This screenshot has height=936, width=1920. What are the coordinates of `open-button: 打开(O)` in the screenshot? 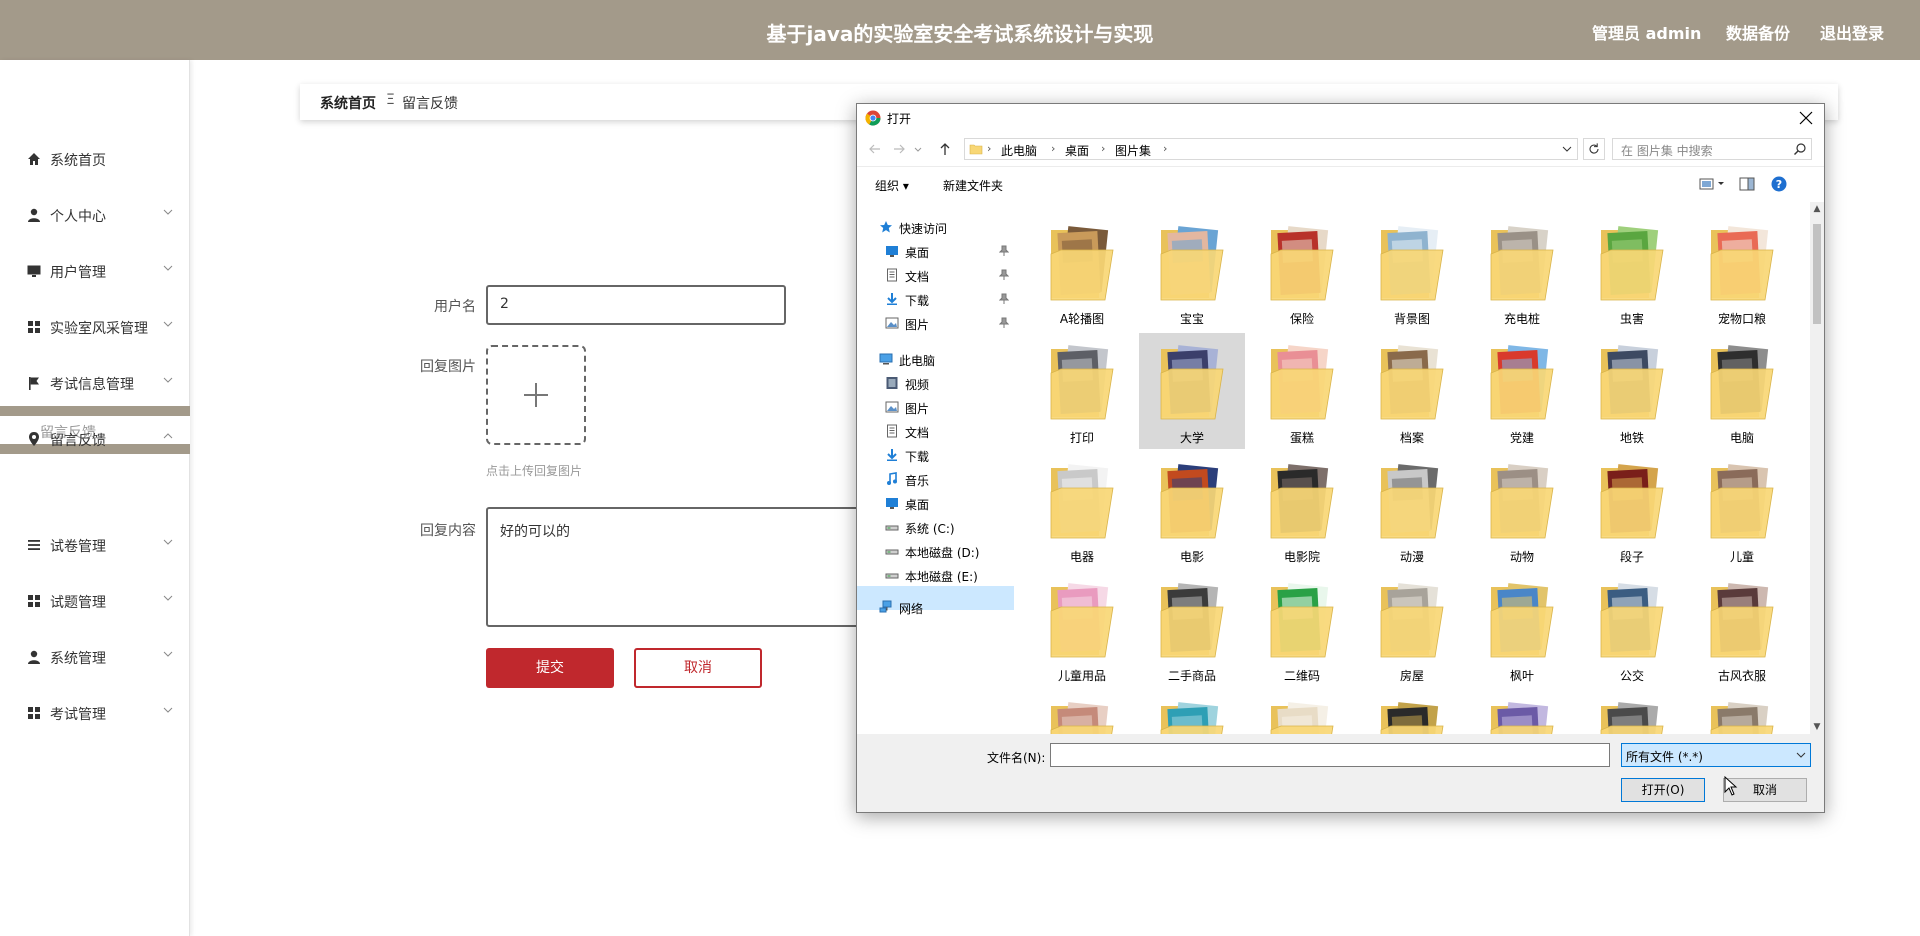 It's located at (1663, 790).